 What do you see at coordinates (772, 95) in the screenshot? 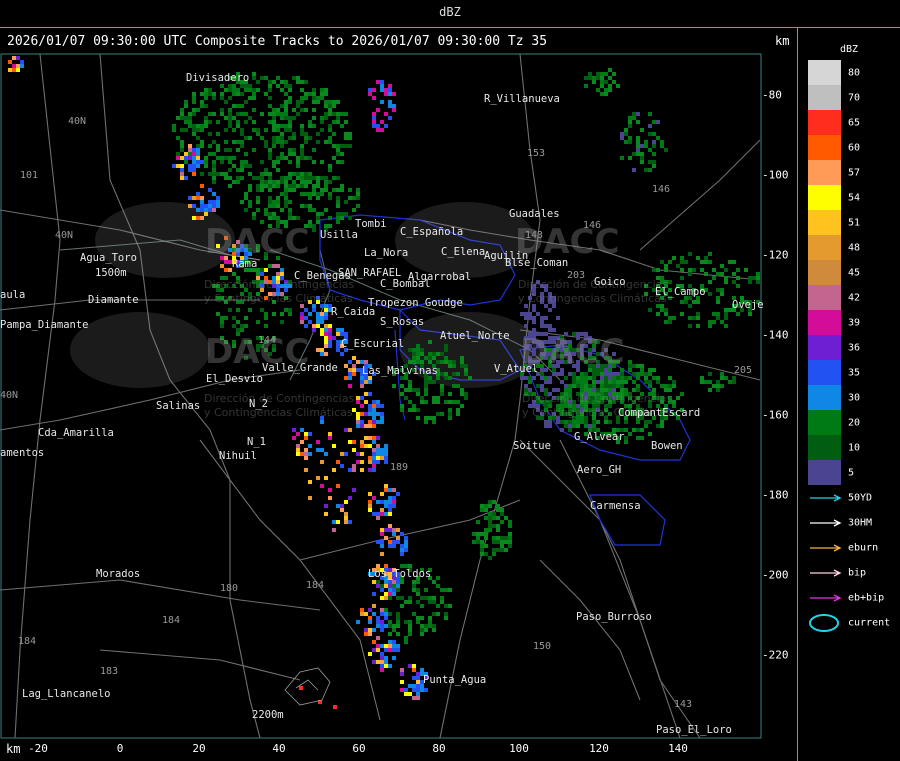
I see `y-tick: -80` at bounding box center [772, 95].